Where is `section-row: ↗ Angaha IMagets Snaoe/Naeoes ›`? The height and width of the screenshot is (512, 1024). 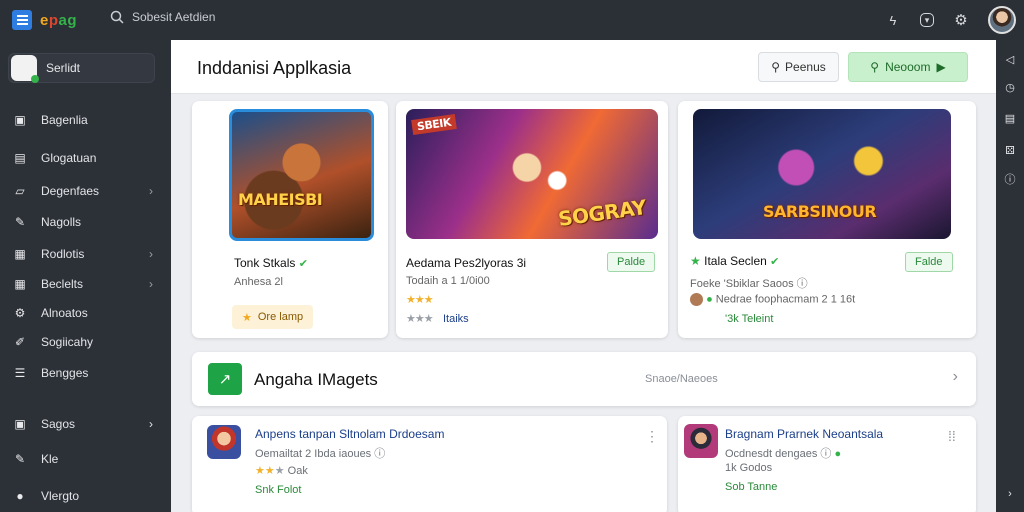
section-row: ↗ Angaha IMagets Snaoe/Naeoes › is located at coordinates (584, 379).